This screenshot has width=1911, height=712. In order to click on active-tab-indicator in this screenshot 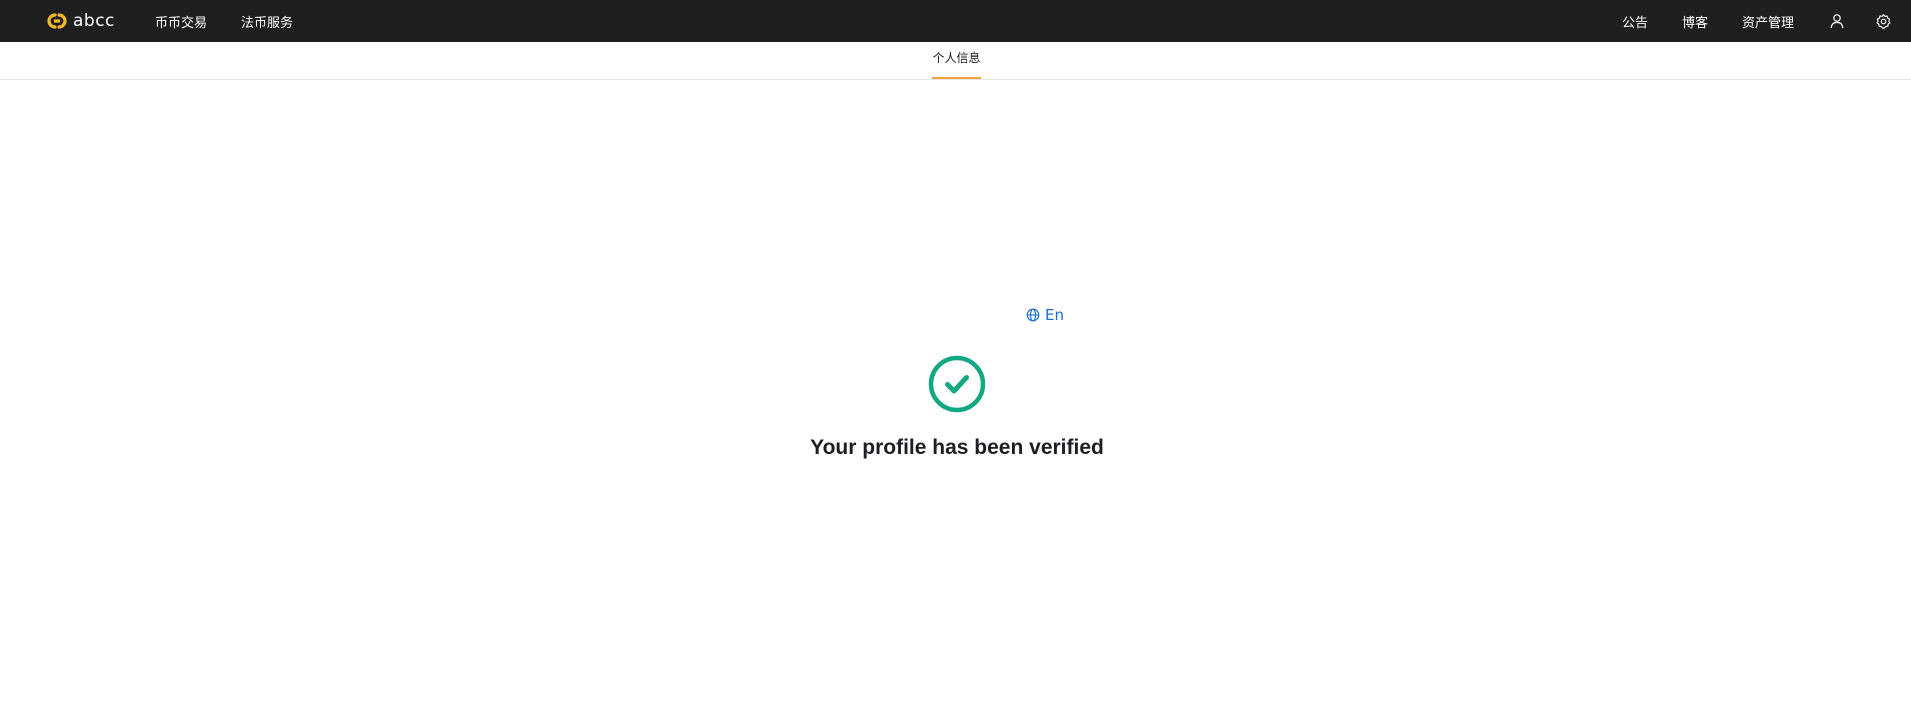, I will do `click(956, 78)`.